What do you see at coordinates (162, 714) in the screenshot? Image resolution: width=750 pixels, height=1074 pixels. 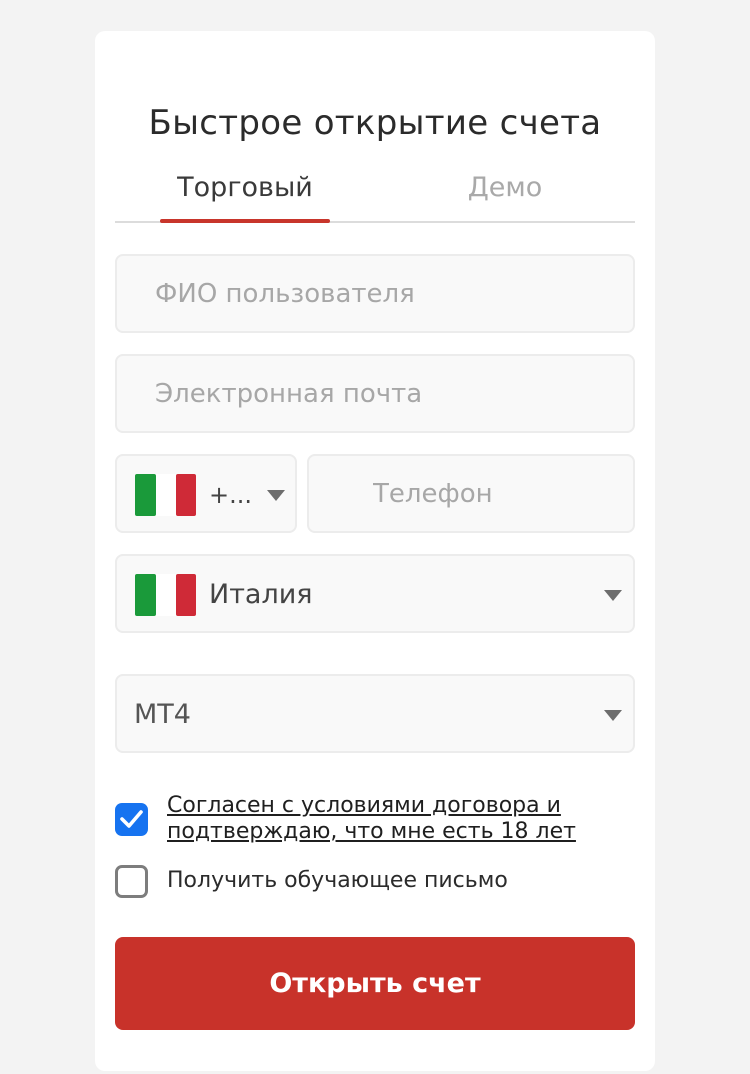 I see `platform-value: MT4` at bounding box center [162, 714].